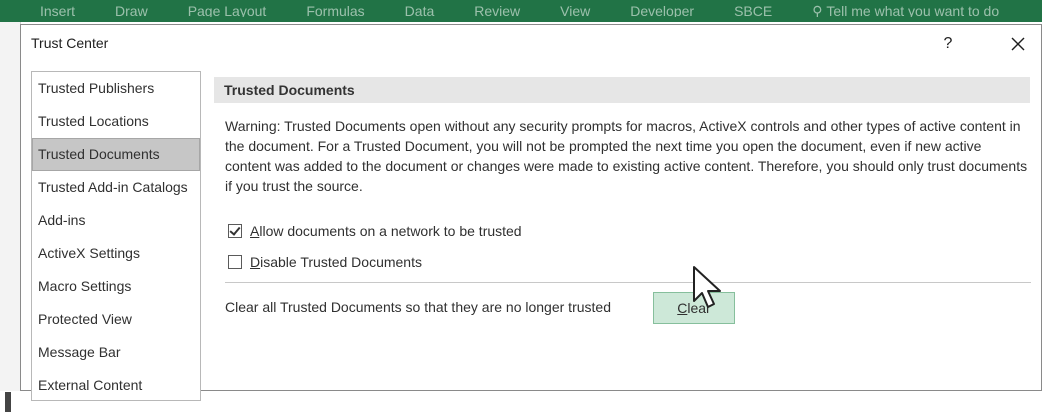 The image size is (1042, 412). What do you see at coordinates (420, 10) in the screenshot?
I see `ribbon-tab-data: Data` at bounding box center [420, 10].